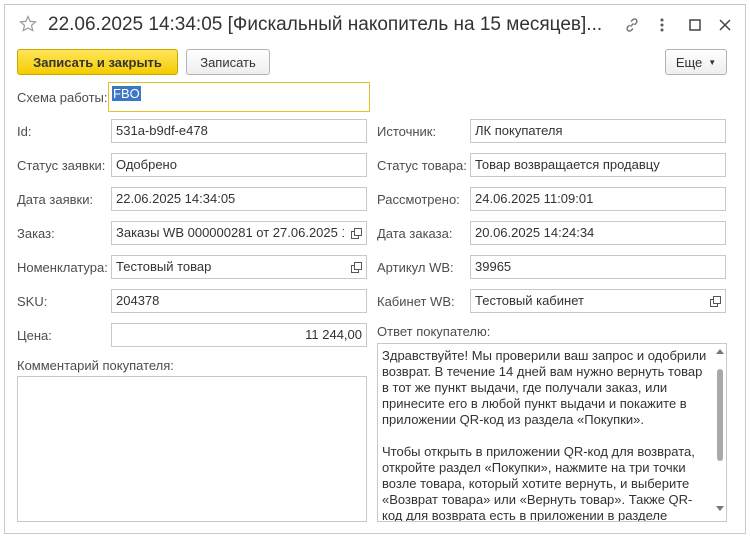 The height and width of the screenshot is (538, 750). Describe the element at coordinates (164, 266) in the screenshot. I see `nomenclature-value: Тестовый товар` at that location.